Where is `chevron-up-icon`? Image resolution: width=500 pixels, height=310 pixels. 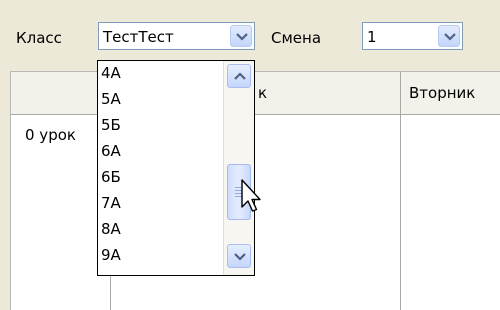
chevron-up-icon is located at coordinates (240, 76).